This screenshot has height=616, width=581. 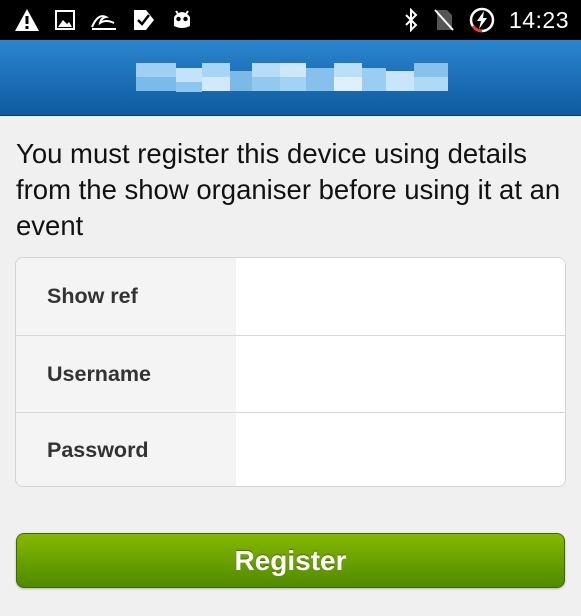 What do you see at coordinates (65, 20) in the screenshot?
I see `image-icon` at bounding box center [65, 20].